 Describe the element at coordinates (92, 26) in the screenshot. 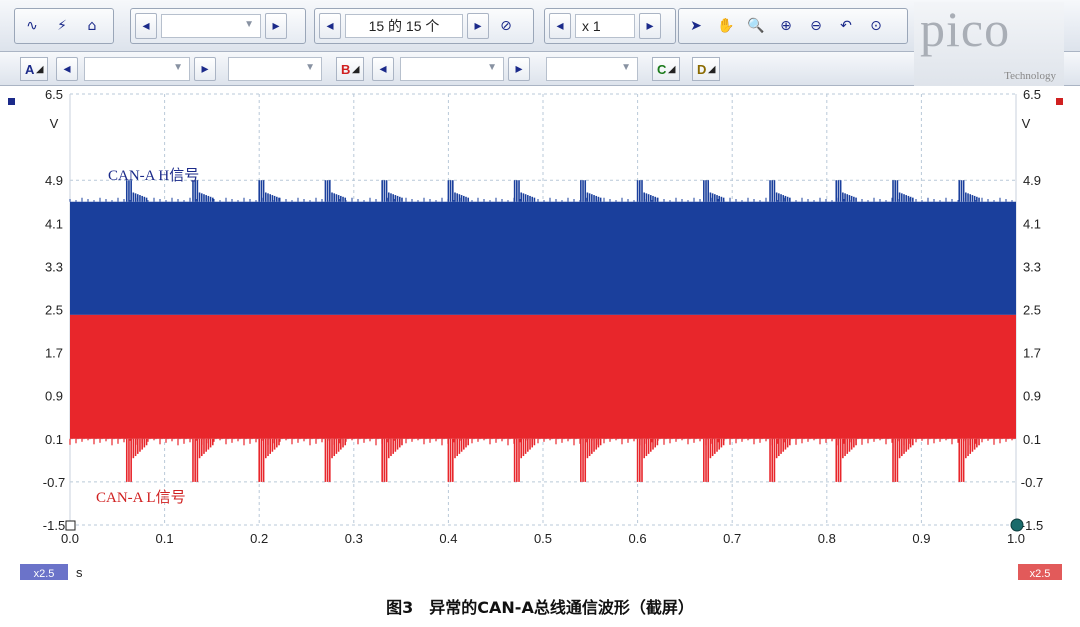

I see `home-icon: ⌂` at that location.